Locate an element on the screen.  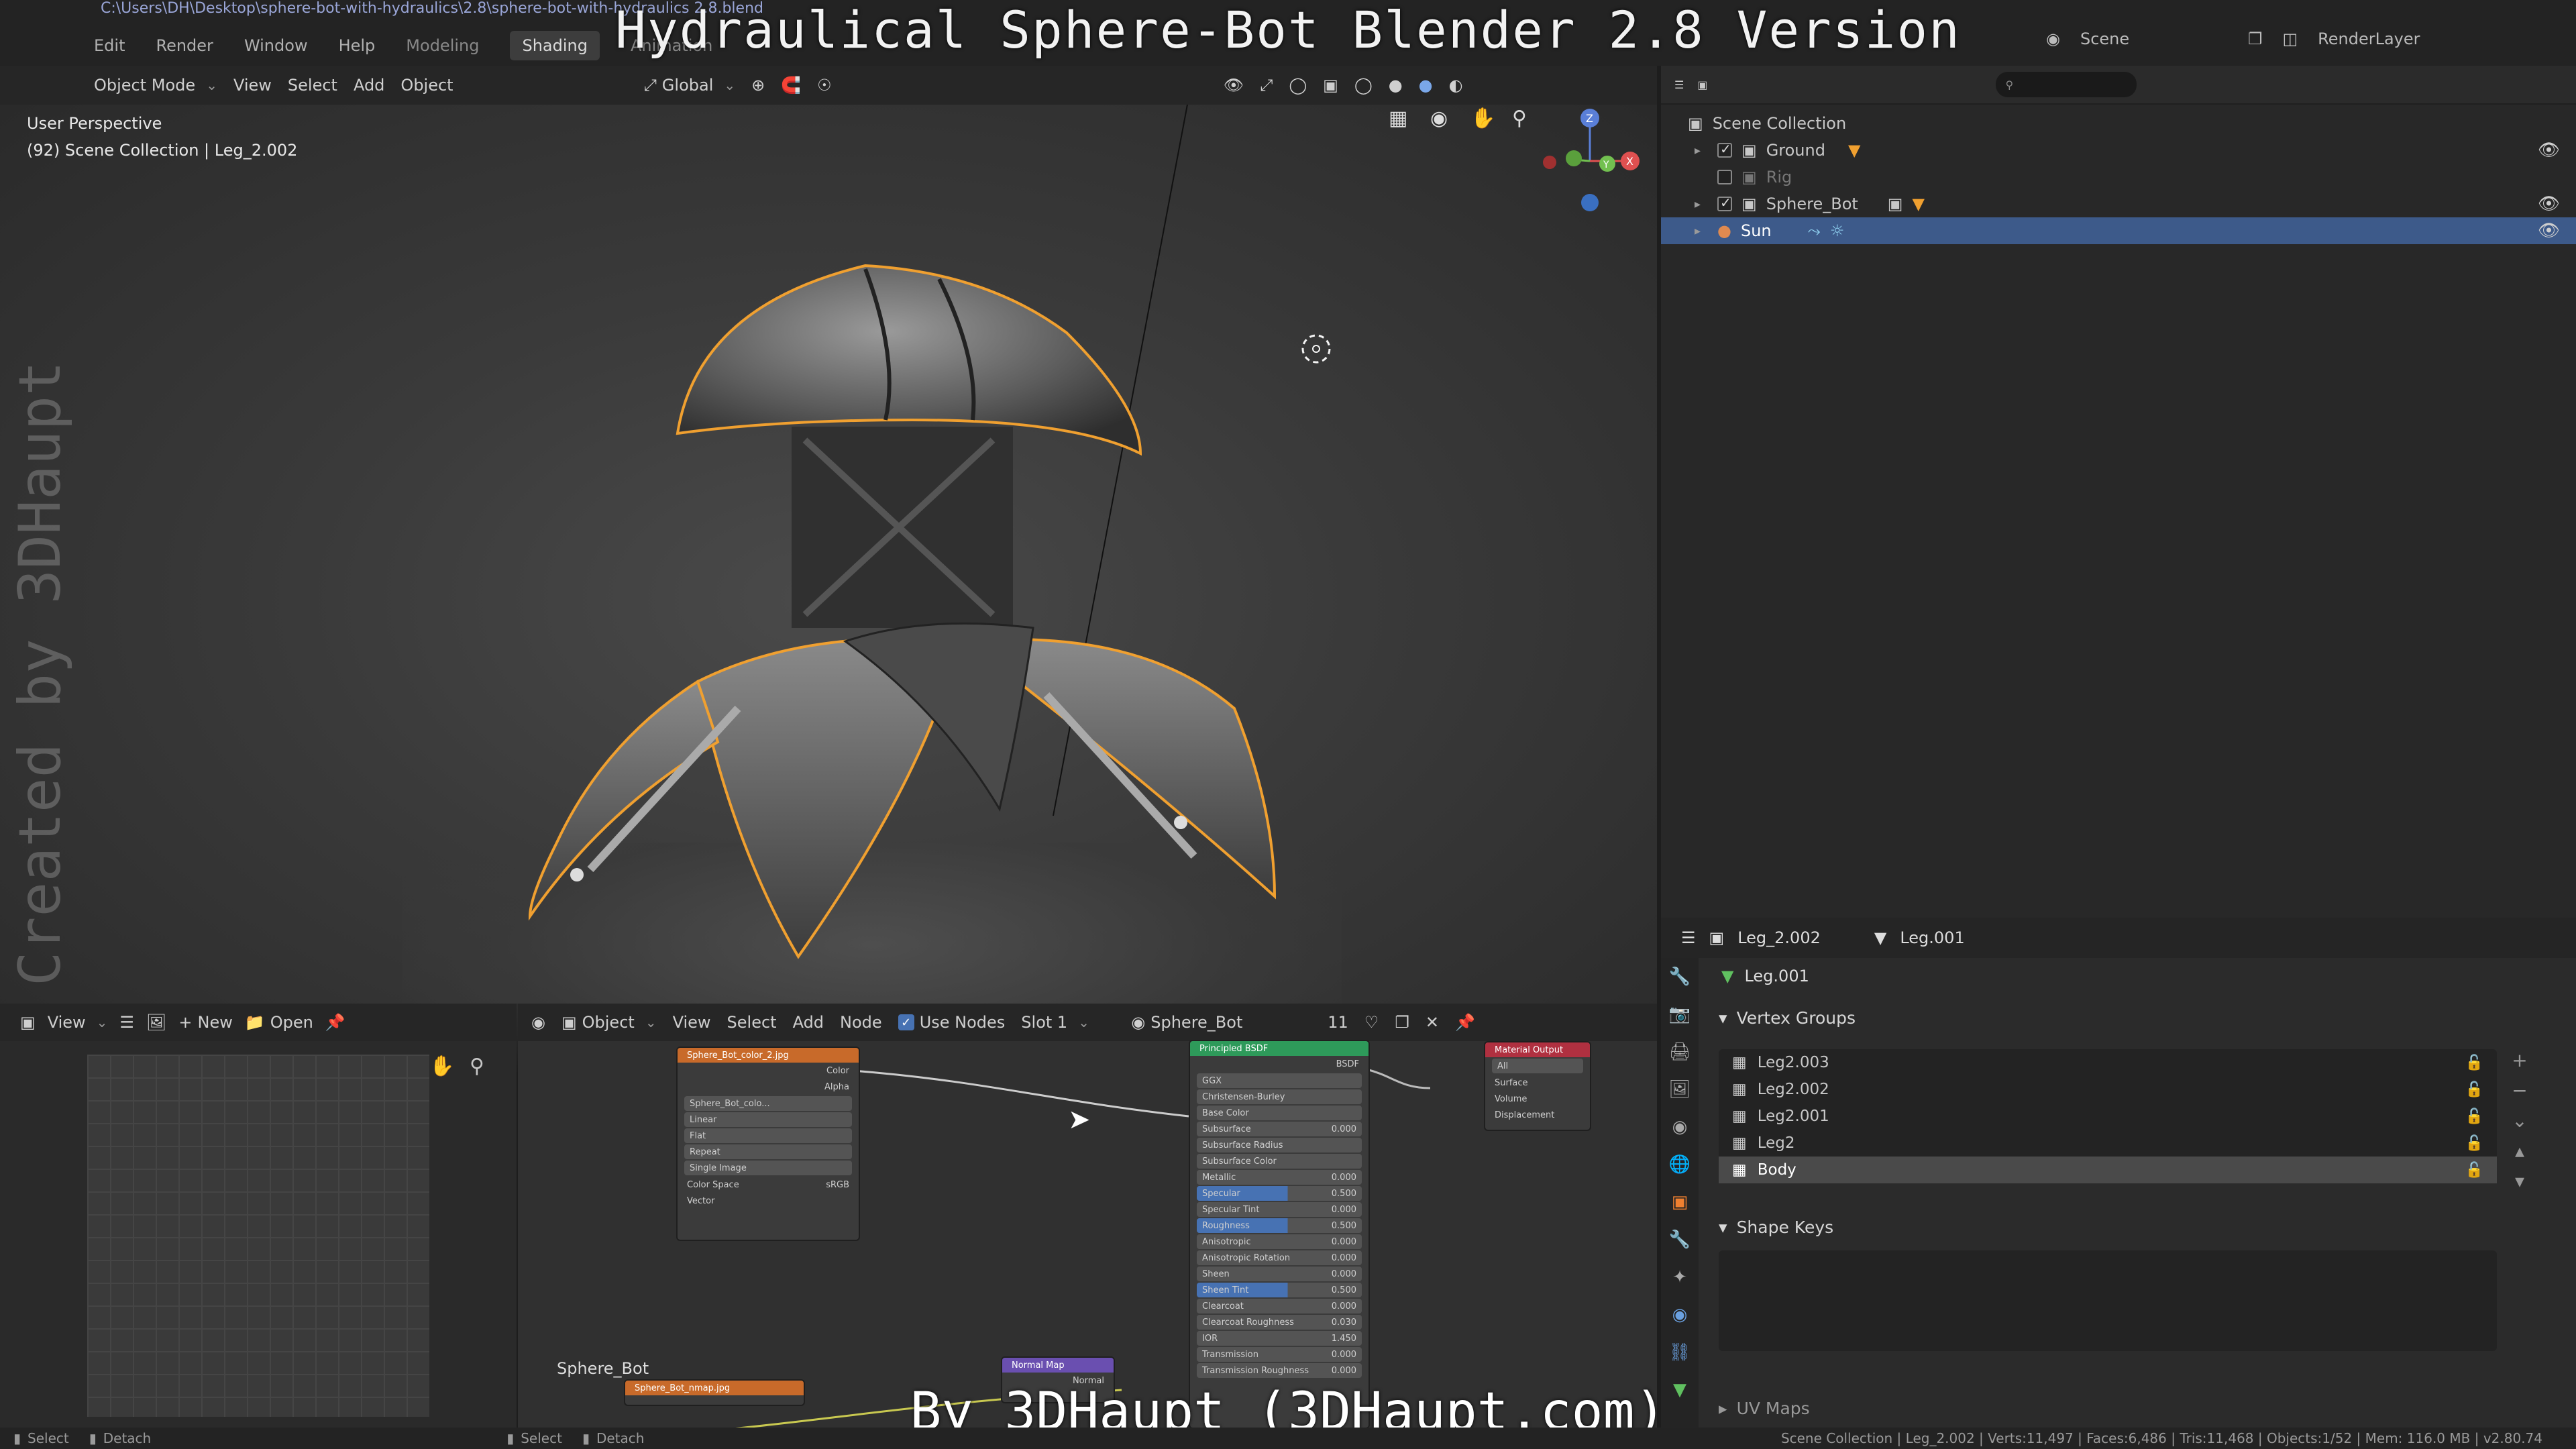
duplicate-icon: ❐ is located at coordinates (1402, 1022).